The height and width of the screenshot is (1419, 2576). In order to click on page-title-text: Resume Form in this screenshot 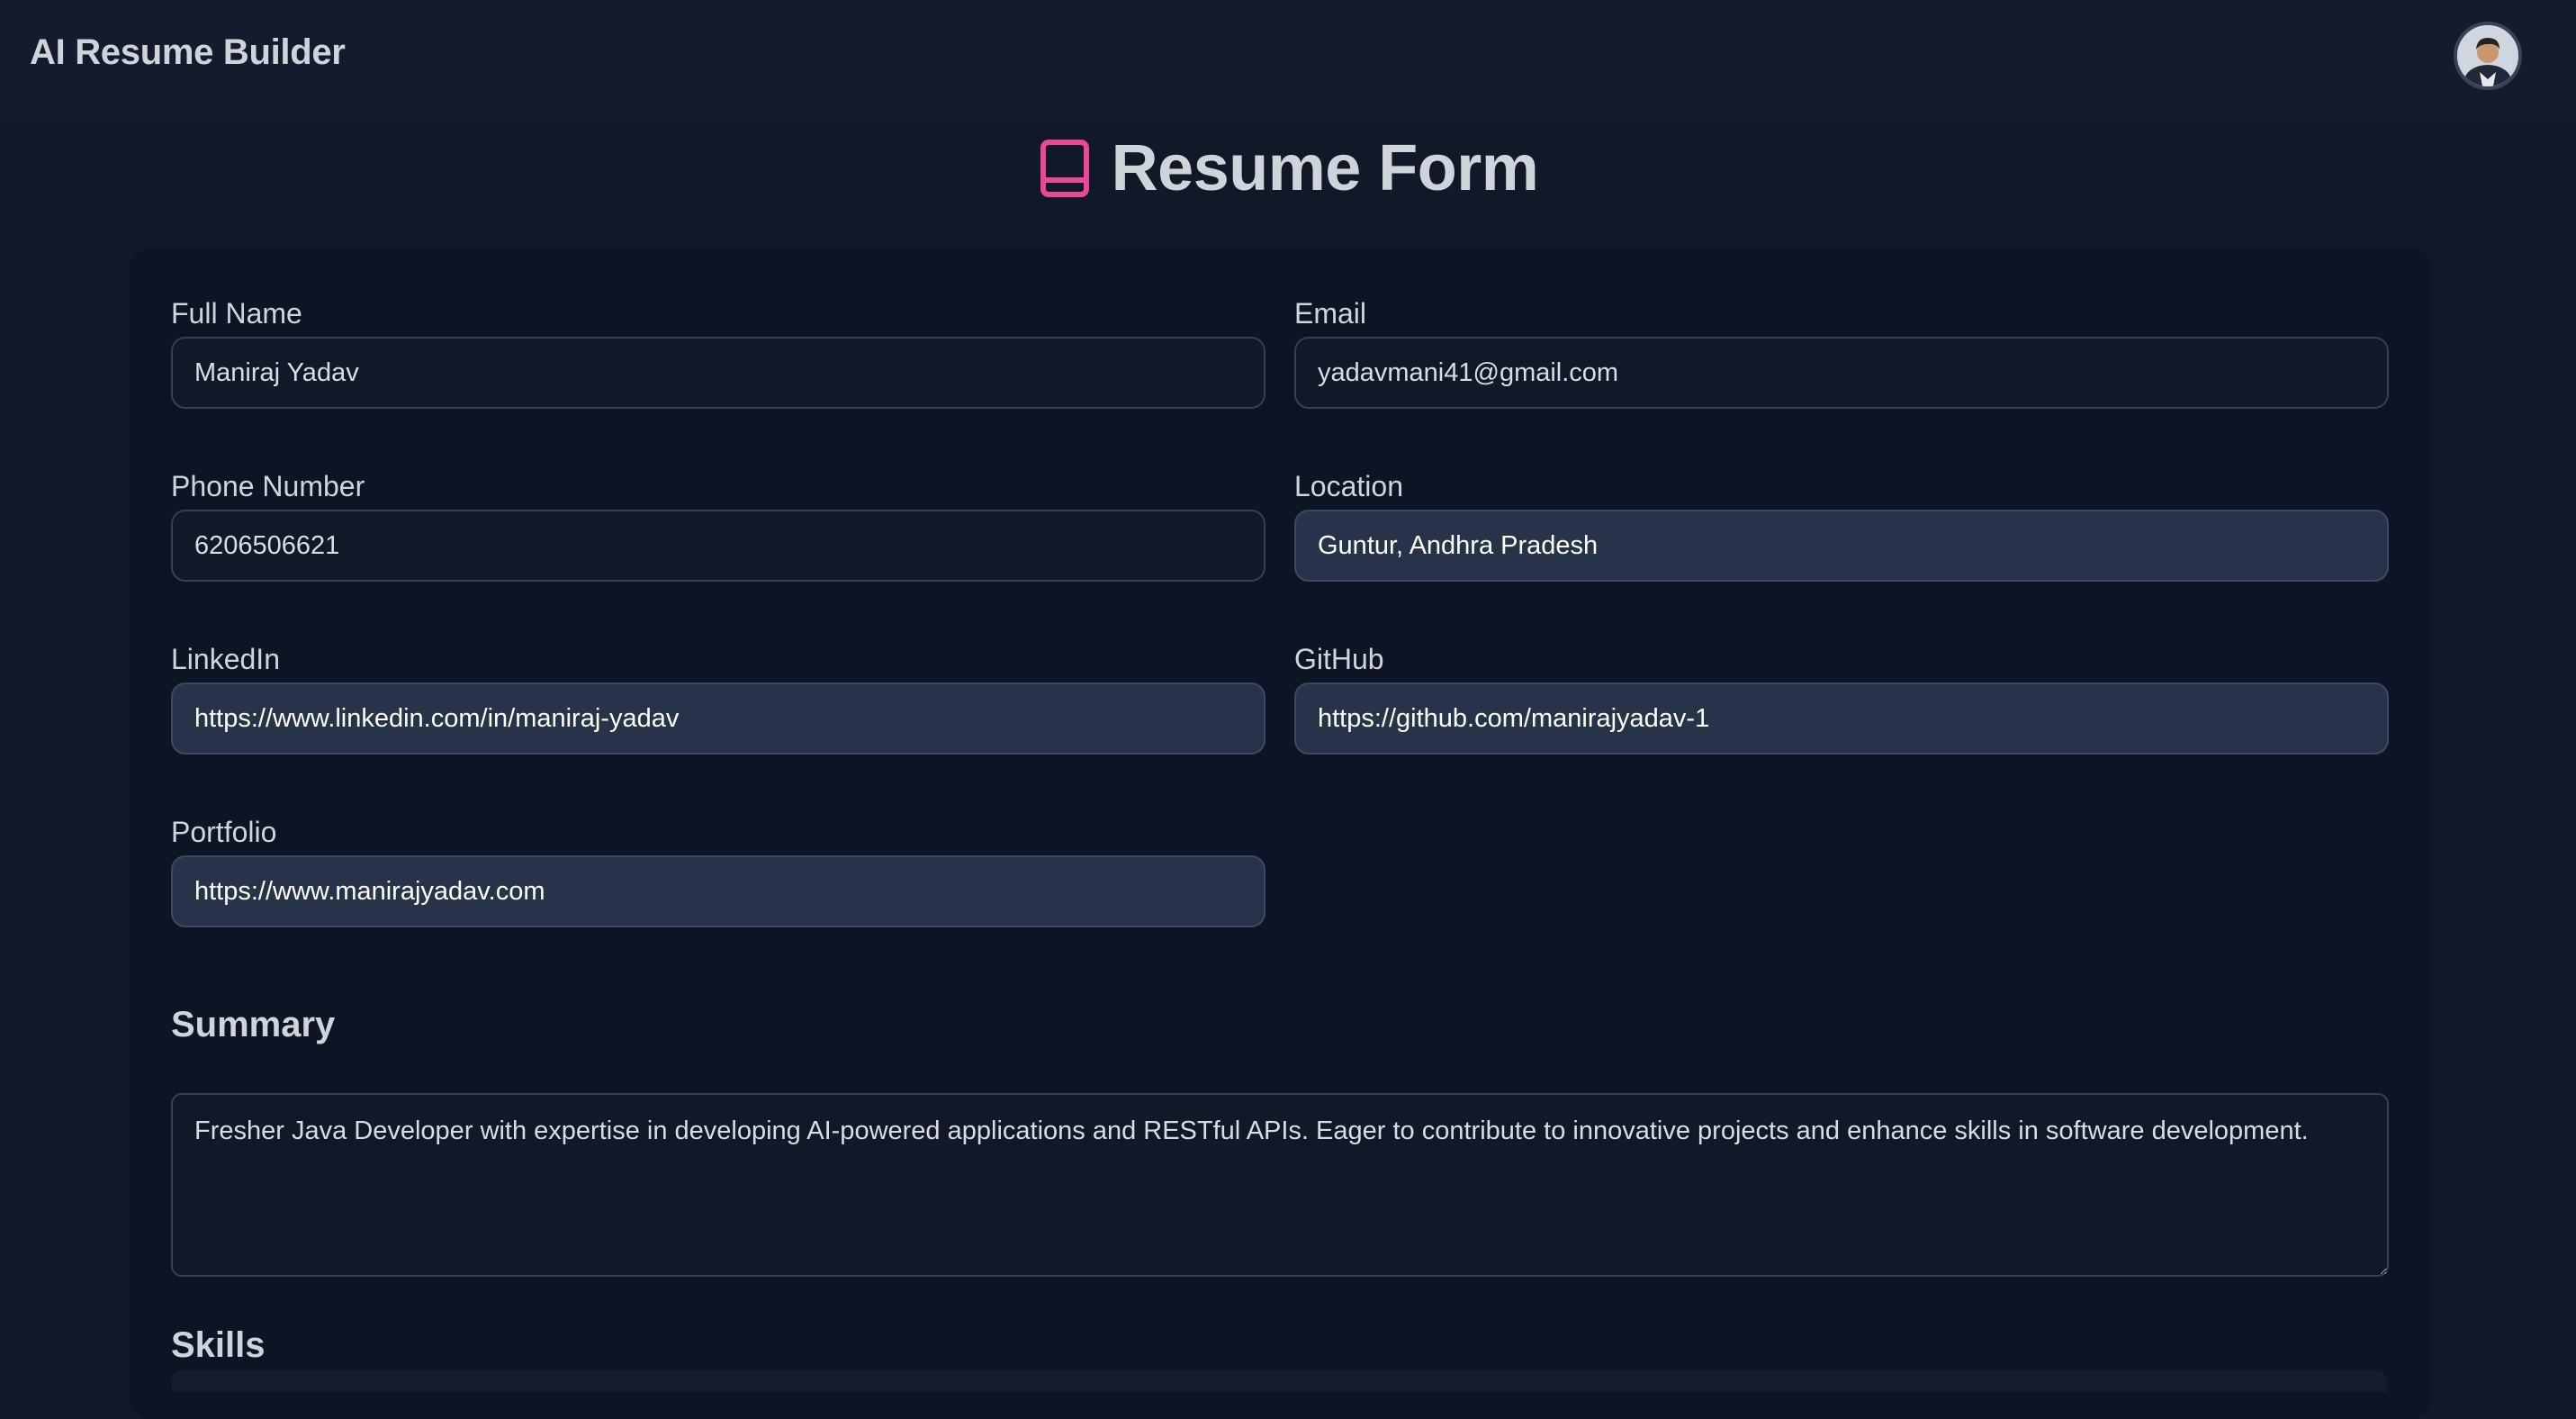, I will do `click(1325, 168)`.